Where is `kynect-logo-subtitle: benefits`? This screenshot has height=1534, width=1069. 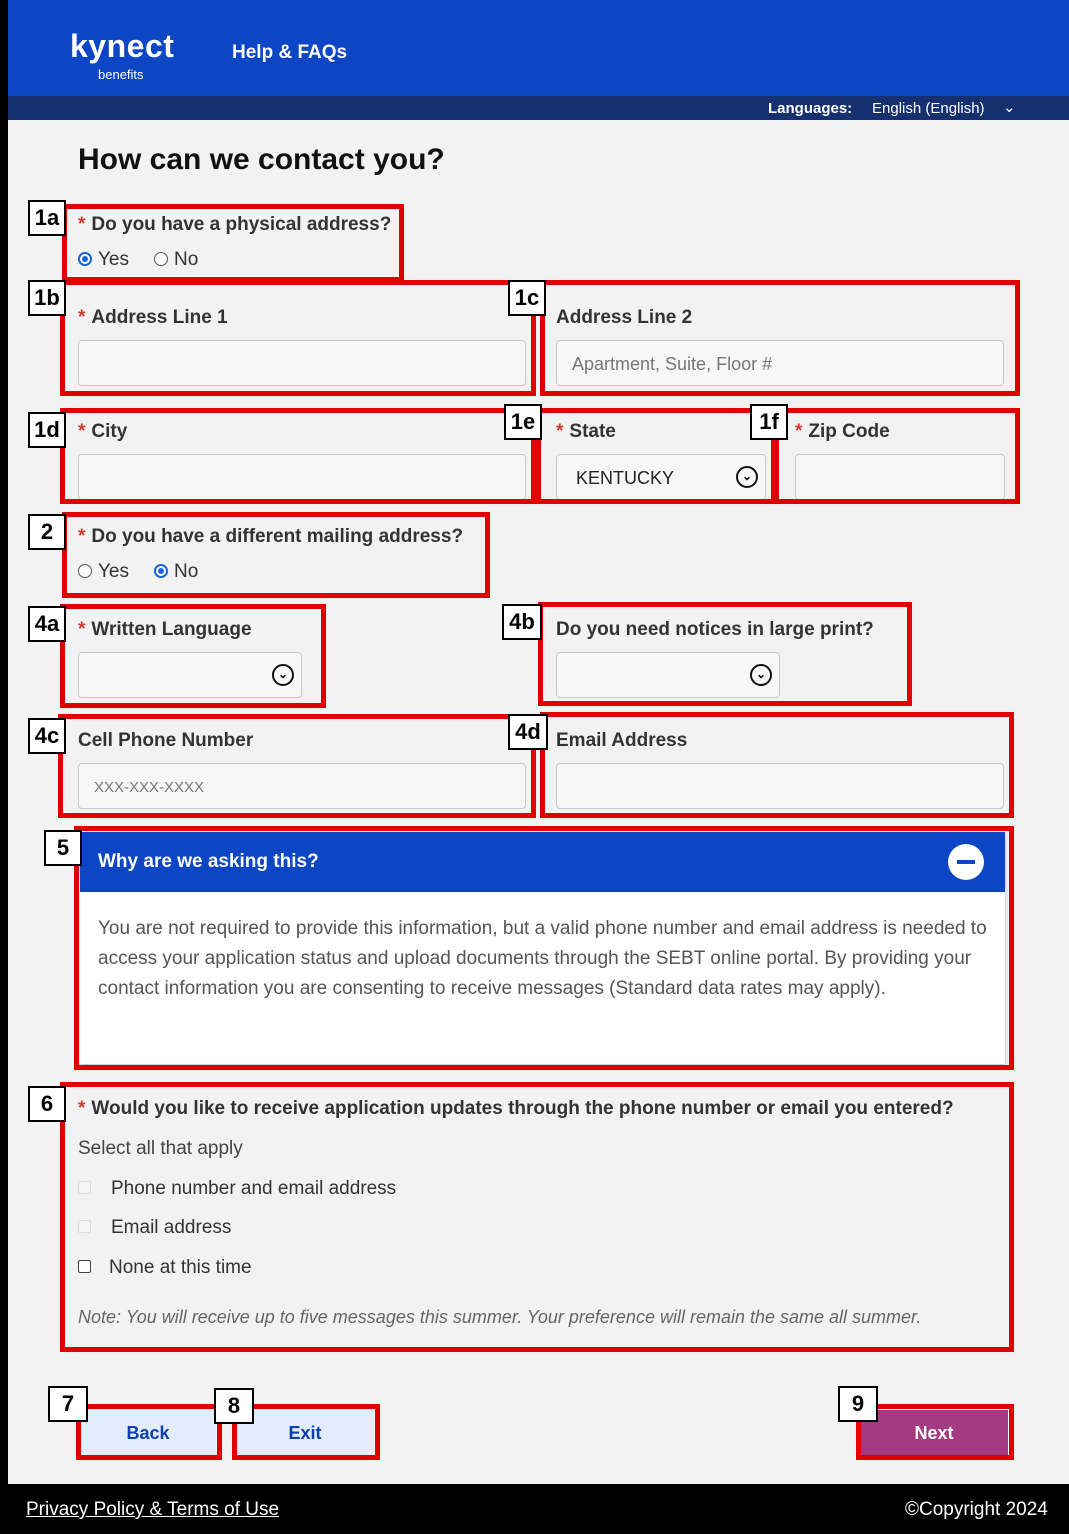 kynect-logo-subtitle: benefits is located at coordinates (121, 74).